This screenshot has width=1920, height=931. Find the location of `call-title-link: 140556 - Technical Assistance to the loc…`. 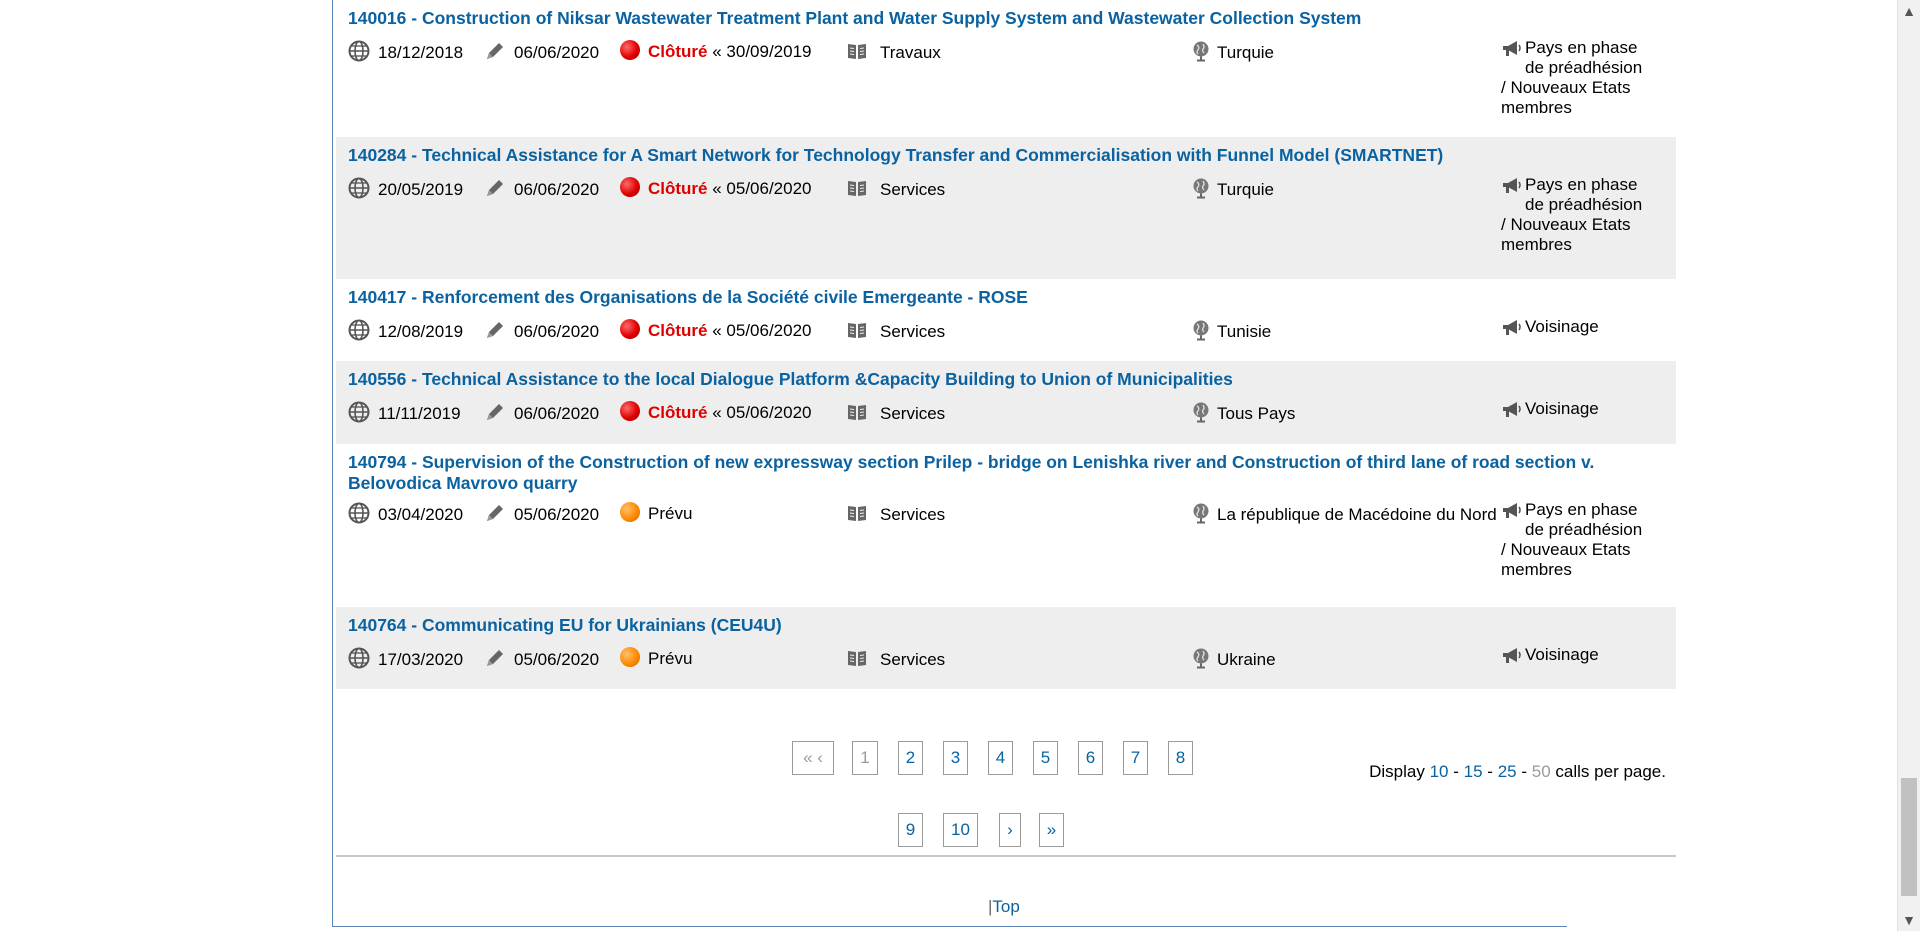

call-title-link: 140556 - Technical Assistance to the loc… is located at coordinates (1007, 379).